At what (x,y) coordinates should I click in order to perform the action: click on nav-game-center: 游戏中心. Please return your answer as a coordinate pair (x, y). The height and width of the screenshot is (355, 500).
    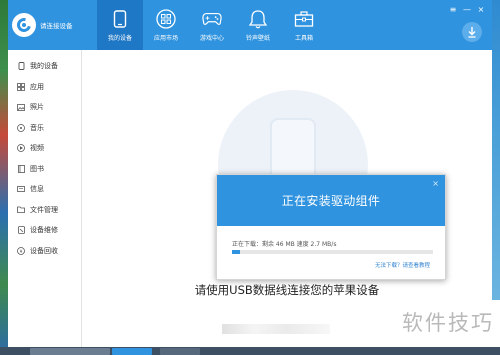
    Looking at the image, I should click on (212, 25).